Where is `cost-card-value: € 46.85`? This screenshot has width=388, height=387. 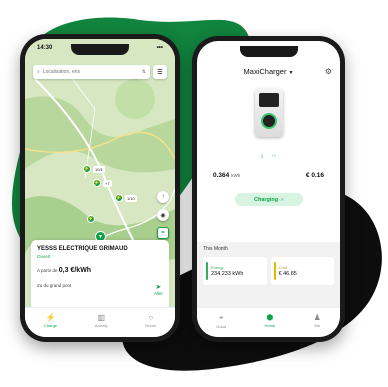
cost-card-value: € 46.85 is located at coordinates (287, 274).